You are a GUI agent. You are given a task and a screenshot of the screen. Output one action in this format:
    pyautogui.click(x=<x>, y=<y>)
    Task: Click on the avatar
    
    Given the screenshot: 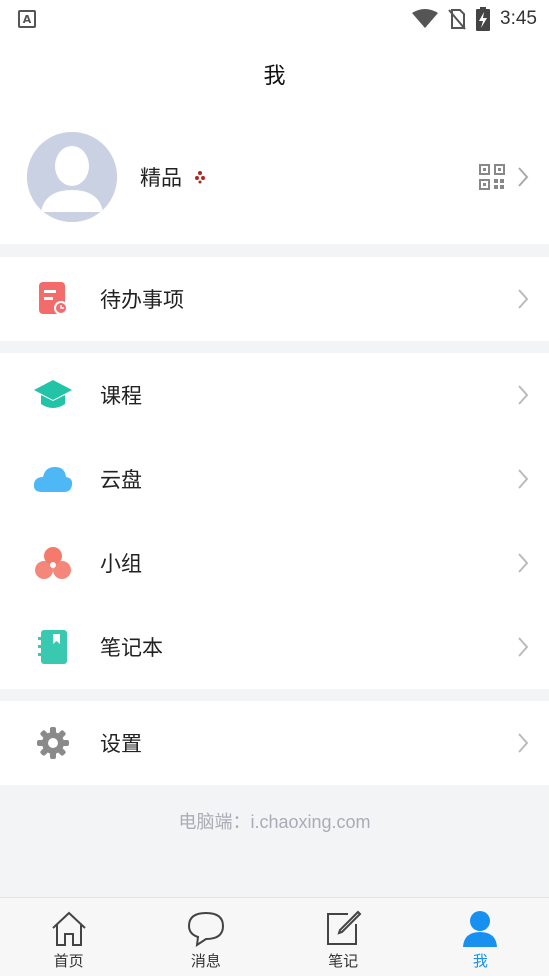 What is the action you would take?
    pyautogui.click(x=72, y=177)
    